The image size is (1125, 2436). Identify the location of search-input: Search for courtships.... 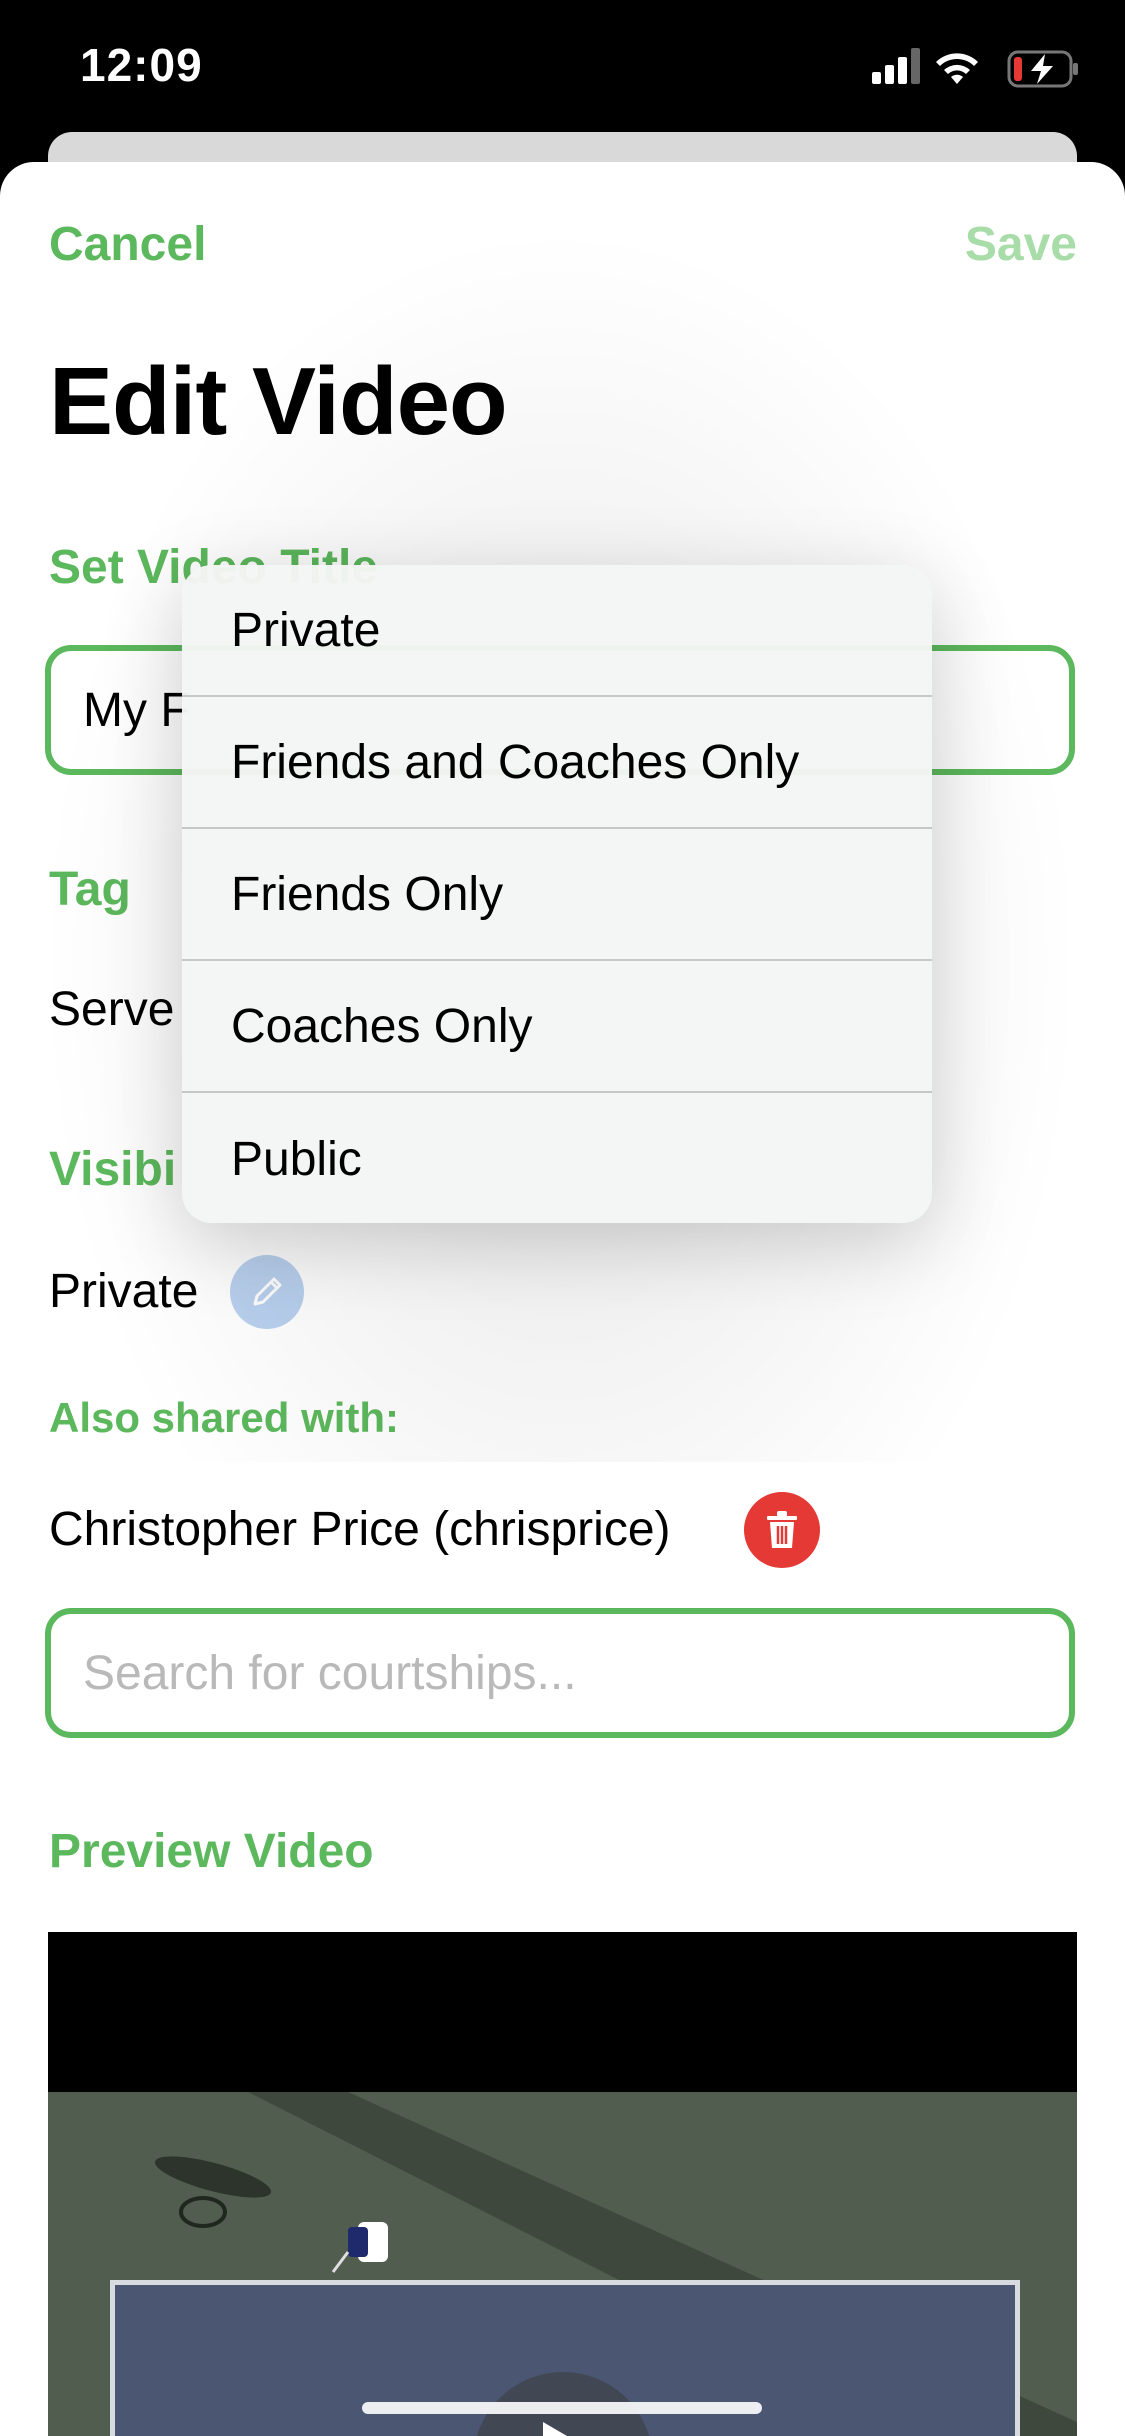
(560, 1673).